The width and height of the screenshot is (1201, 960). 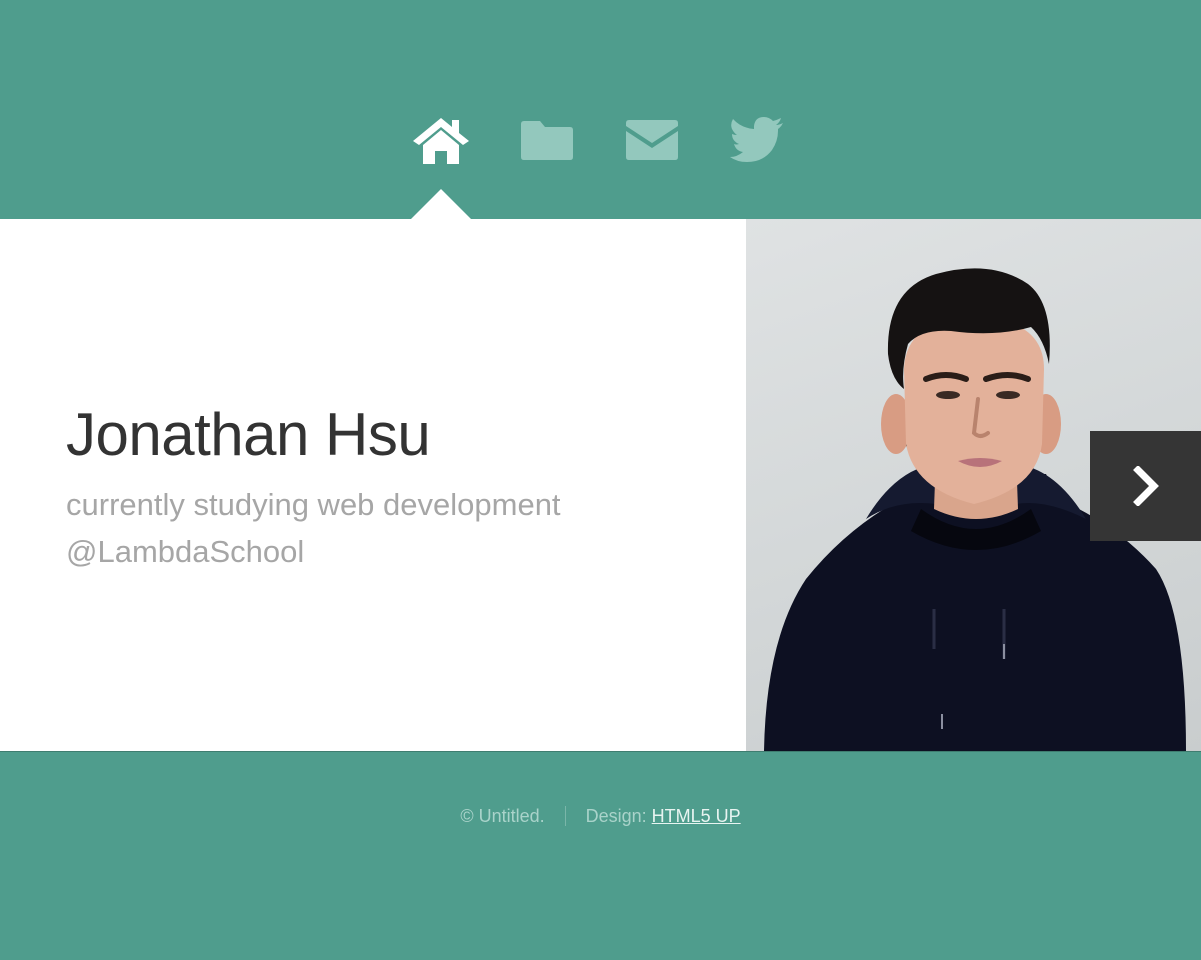 I want to click on nav-home-link, so click(x=441, y=140).